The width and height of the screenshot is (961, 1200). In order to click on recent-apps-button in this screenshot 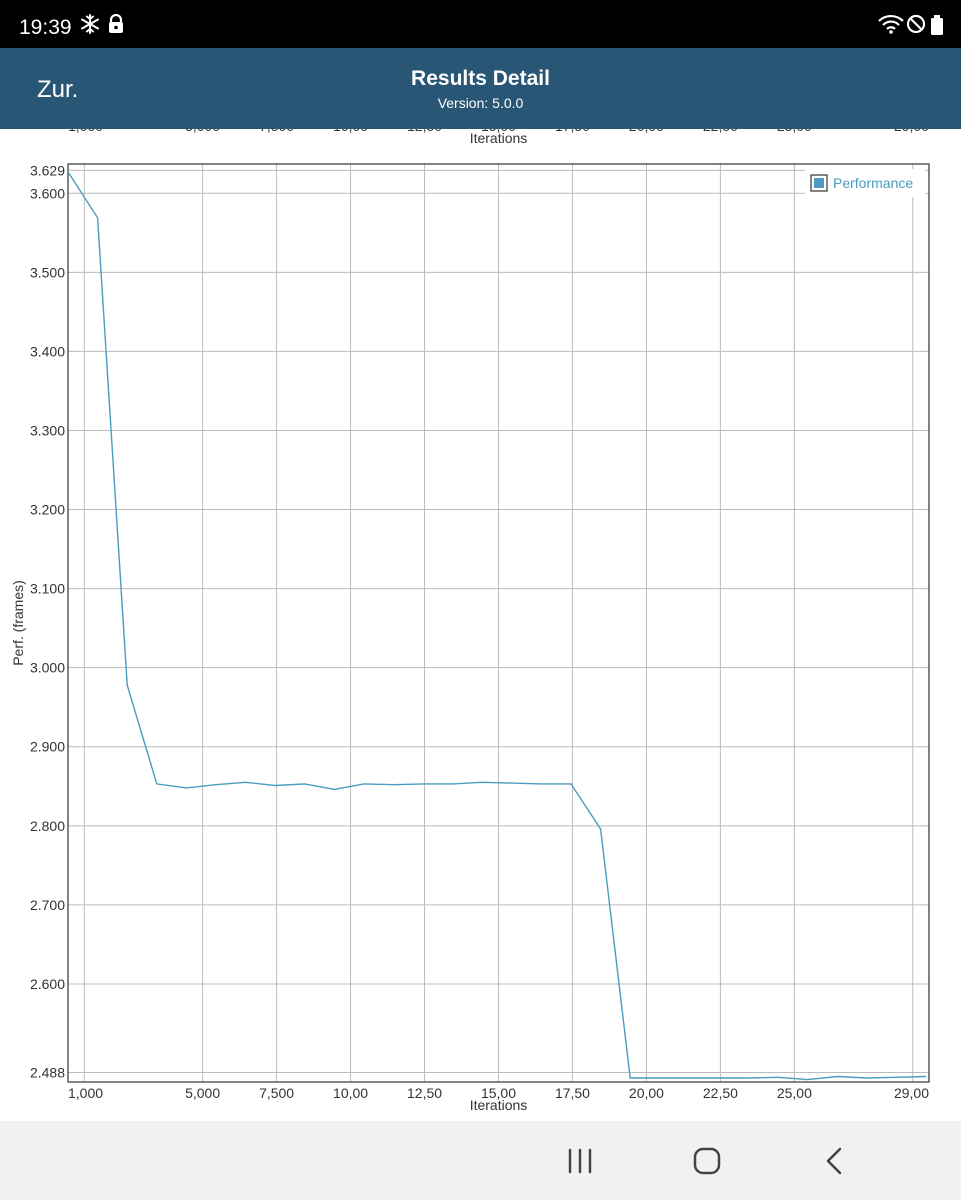, I will do `click(580, 1161)`.